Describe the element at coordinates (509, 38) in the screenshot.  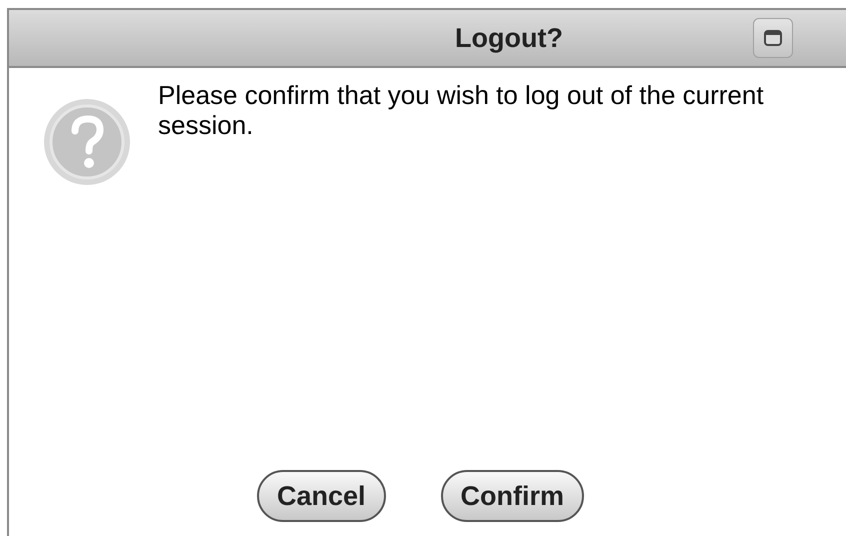
I see `window-title: Logout?` at that location.